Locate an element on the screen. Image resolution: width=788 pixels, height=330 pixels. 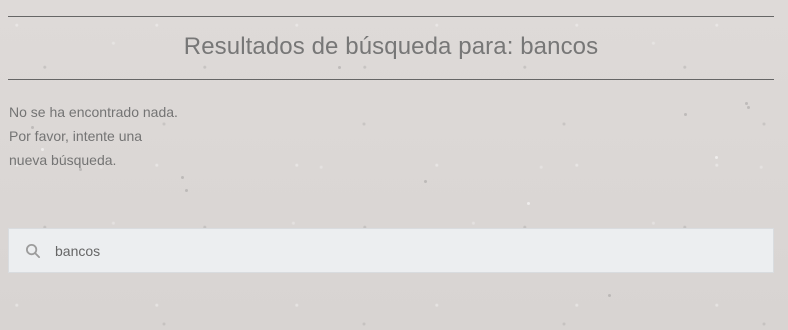
search-input is located at coordinates (400, 250).